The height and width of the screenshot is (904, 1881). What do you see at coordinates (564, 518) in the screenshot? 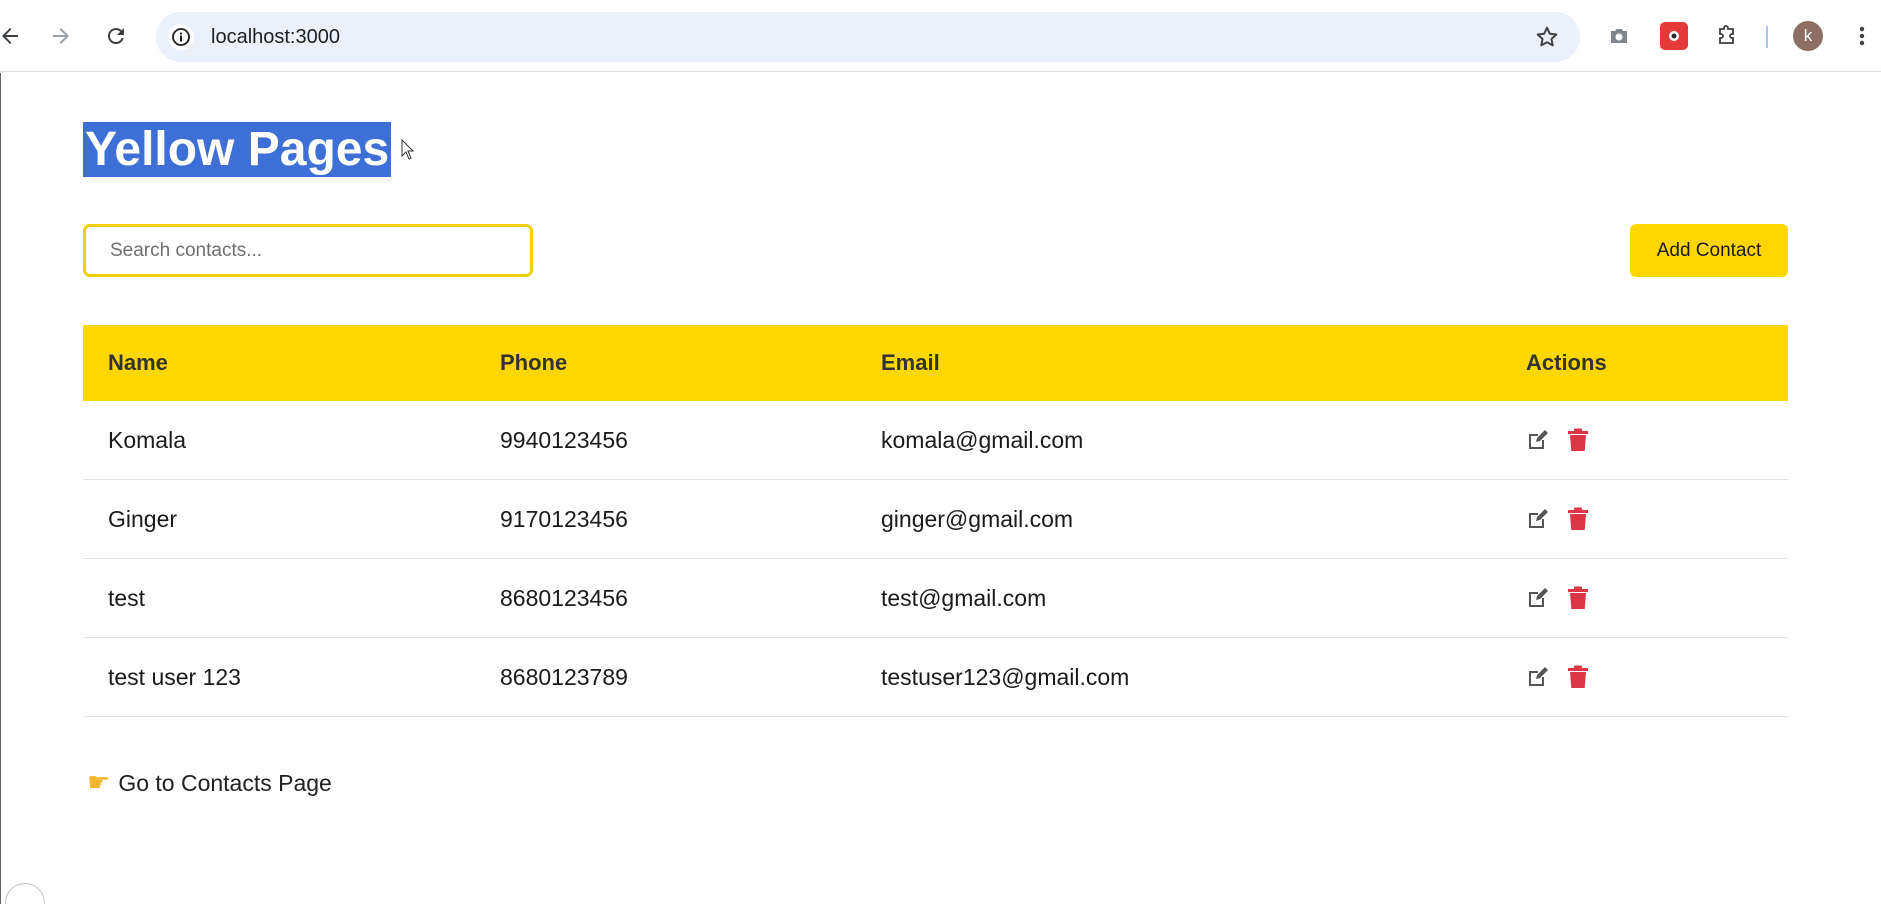
I see `contact-phone: 9170123456` at bounding box center [564, 518].